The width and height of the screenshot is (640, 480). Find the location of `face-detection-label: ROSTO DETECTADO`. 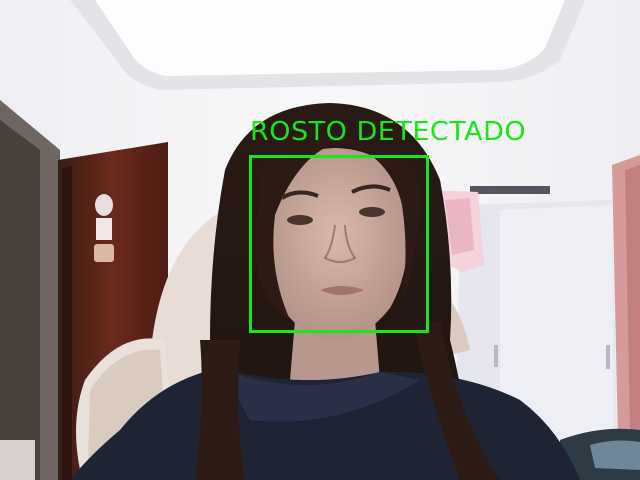

face-detection-label: ROSTO DETECTADO is located at coordinates (388, 132).